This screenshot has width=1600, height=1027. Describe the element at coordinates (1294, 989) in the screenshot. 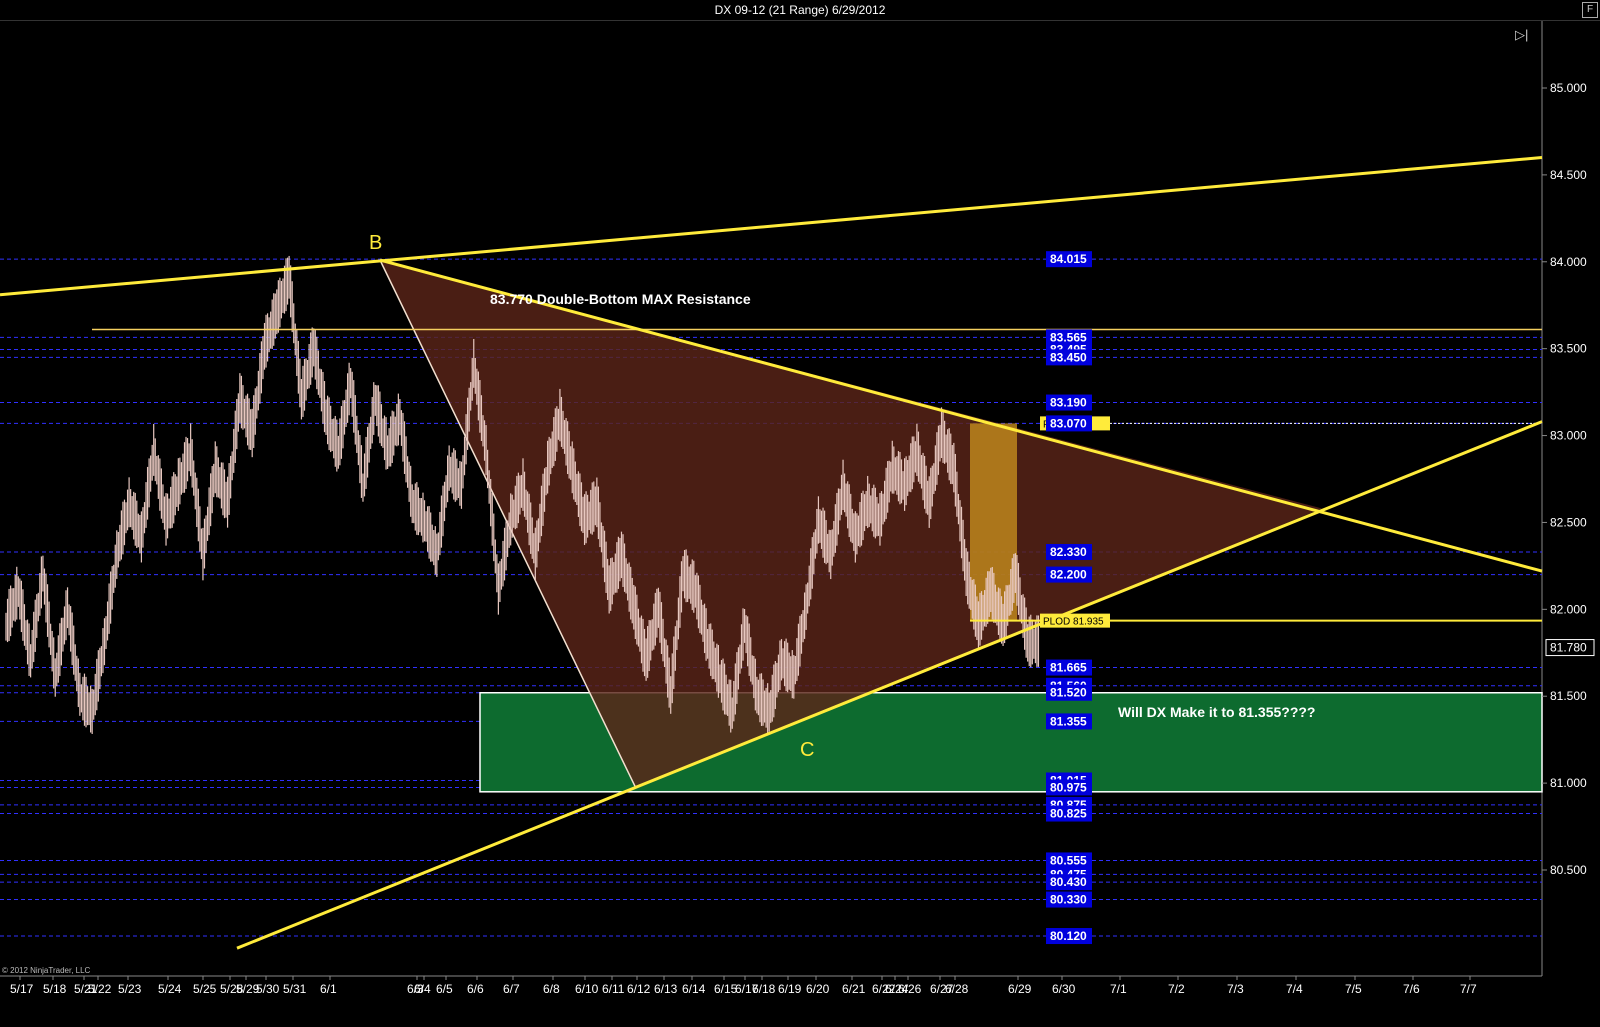

I see `x-tick-label: 7/4` at that location.